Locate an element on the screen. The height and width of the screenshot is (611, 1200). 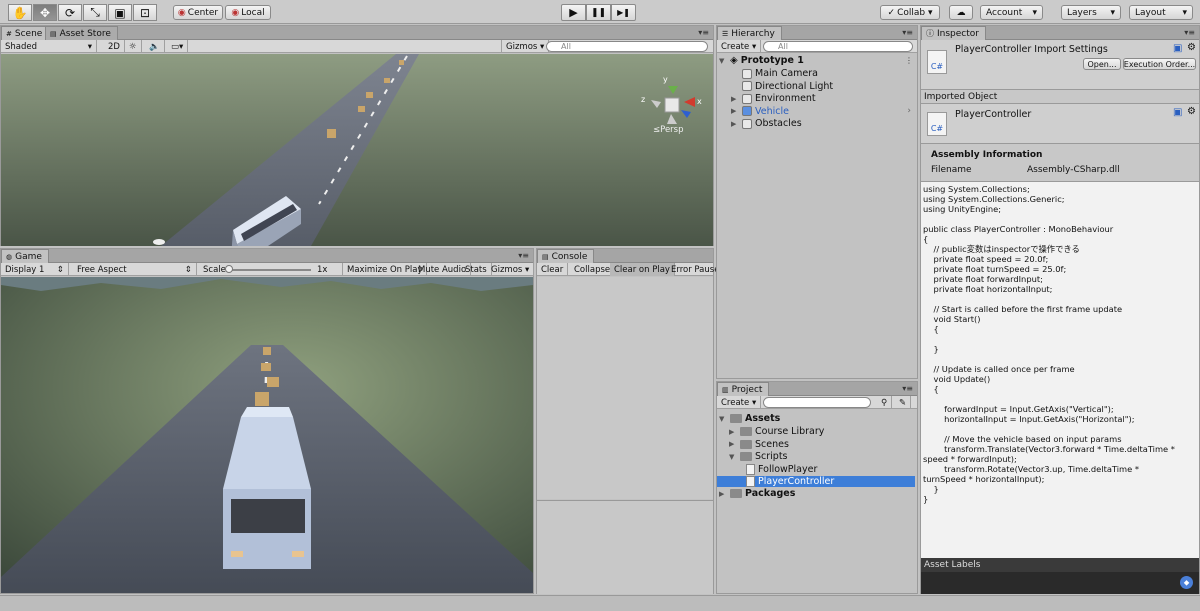
tab-game: ◍ Game is located at coordinates (25, 256).